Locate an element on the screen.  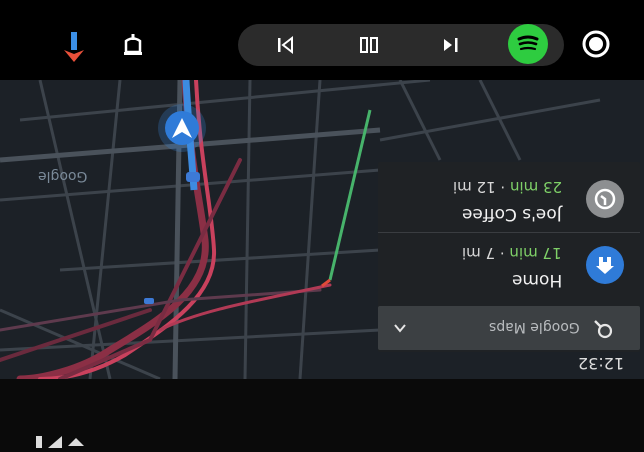
skip-previous-icon is located at coordinates (287, 45).